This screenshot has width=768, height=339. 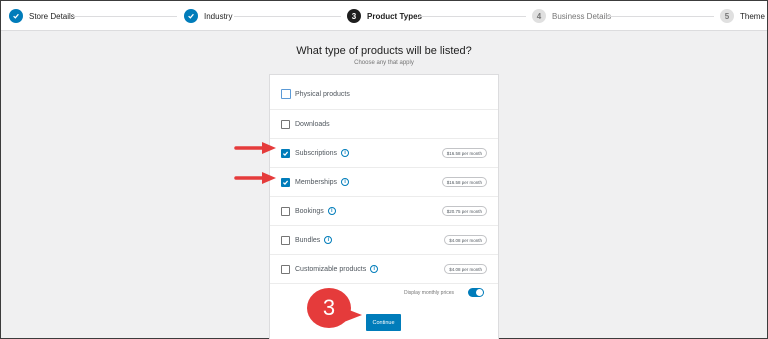 I want to click on step-store-details: Store Details, so click(x=42, y=16).